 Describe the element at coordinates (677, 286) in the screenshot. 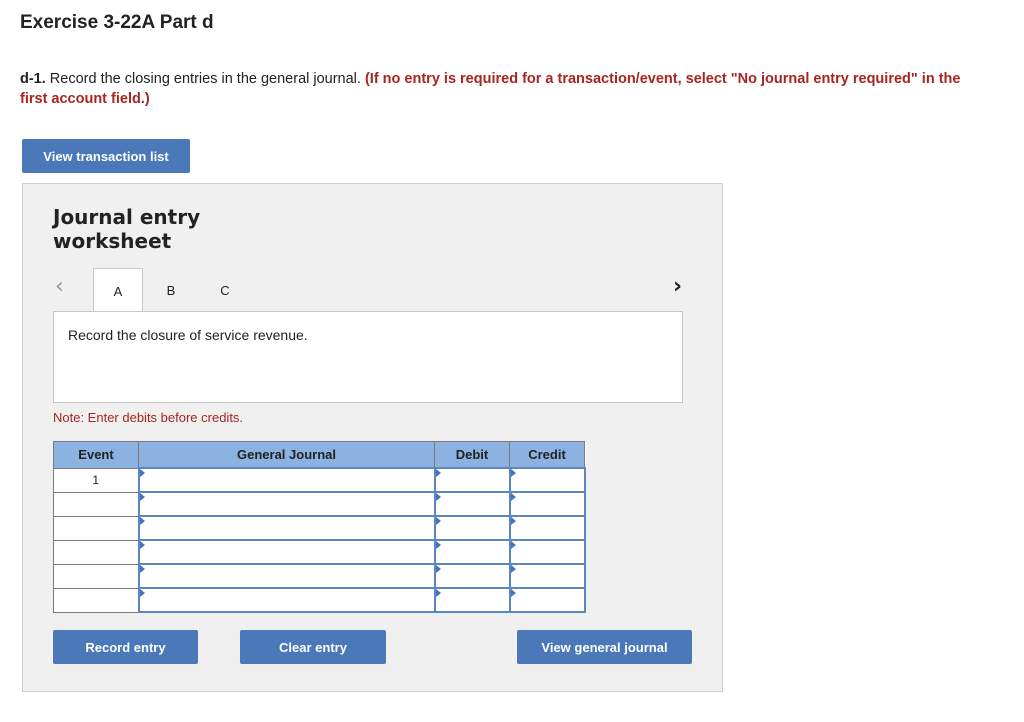

I see `chevron-right-icon: ›` at that location.